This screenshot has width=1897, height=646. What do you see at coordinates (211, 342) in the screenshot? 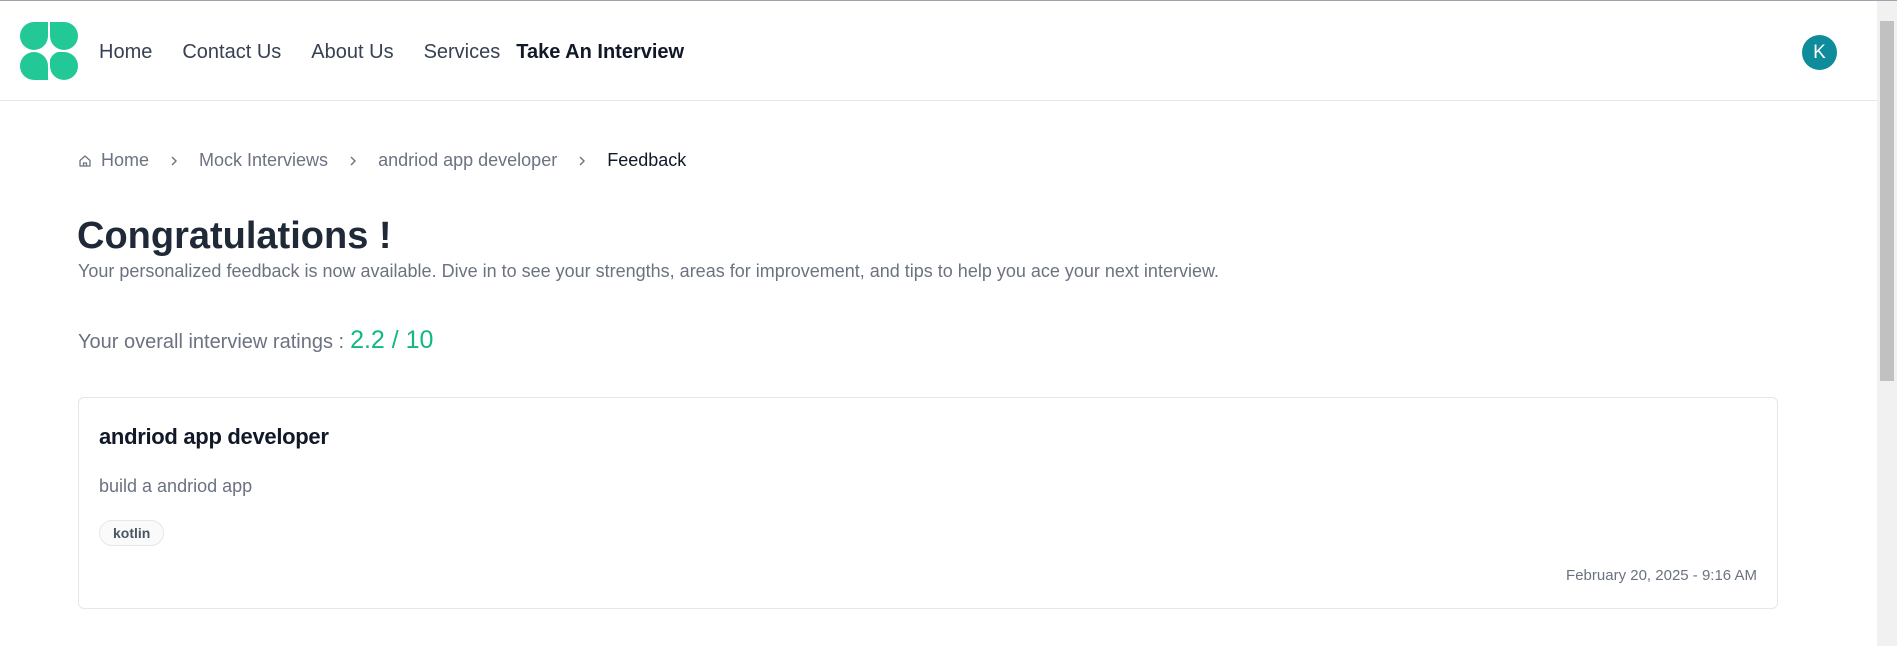
I see `rating-label: Your overall interview ratings :` at bounding box center [211, 342].